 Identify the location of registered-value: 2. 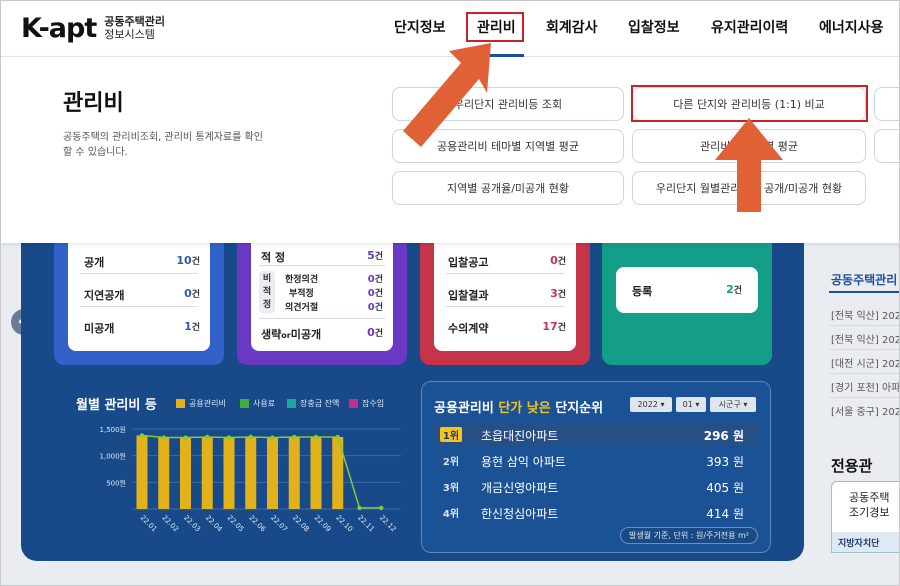
(730, 289).